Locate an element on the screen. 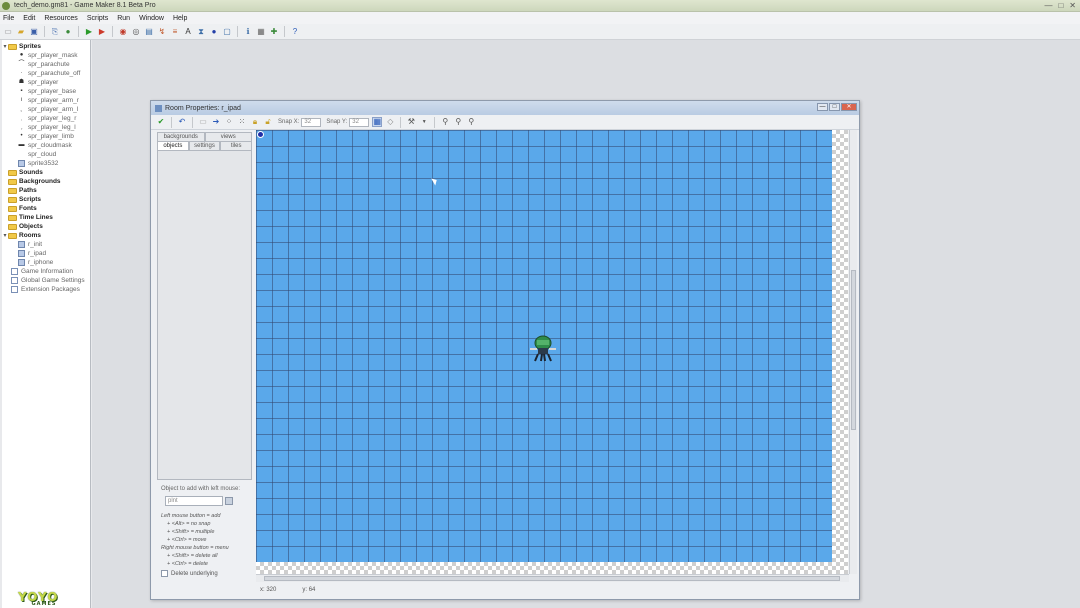  add-sound-icon: ◎ is located at coordinates (136, 32).